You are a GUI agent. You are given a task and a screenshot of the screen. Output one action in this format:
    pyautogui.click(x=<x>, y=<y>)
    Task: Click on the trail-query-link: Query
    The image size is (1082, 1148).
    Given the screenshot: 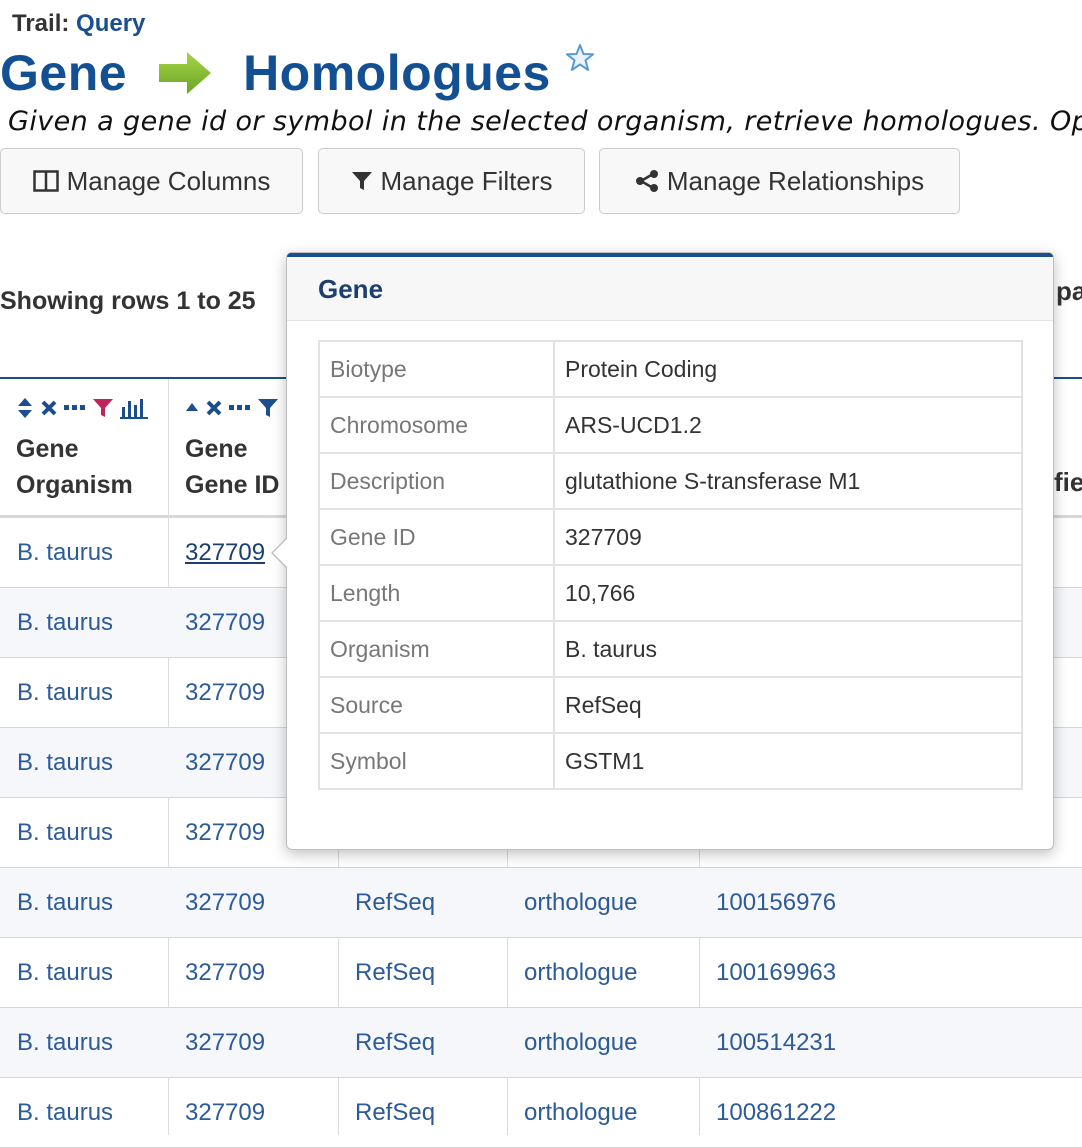 What is the action you would take?
    pyautogui.click(x=110, y=23)
    